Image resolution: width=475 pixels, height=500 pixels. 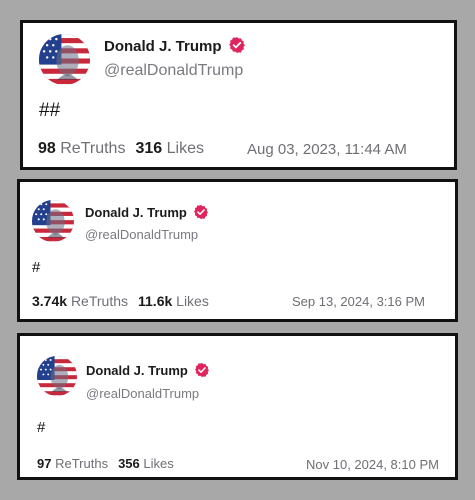 What do you see at coordinates (44, 463) in the screenshot?
I see `retruths-count: 97` at bounding box center [44, 463].